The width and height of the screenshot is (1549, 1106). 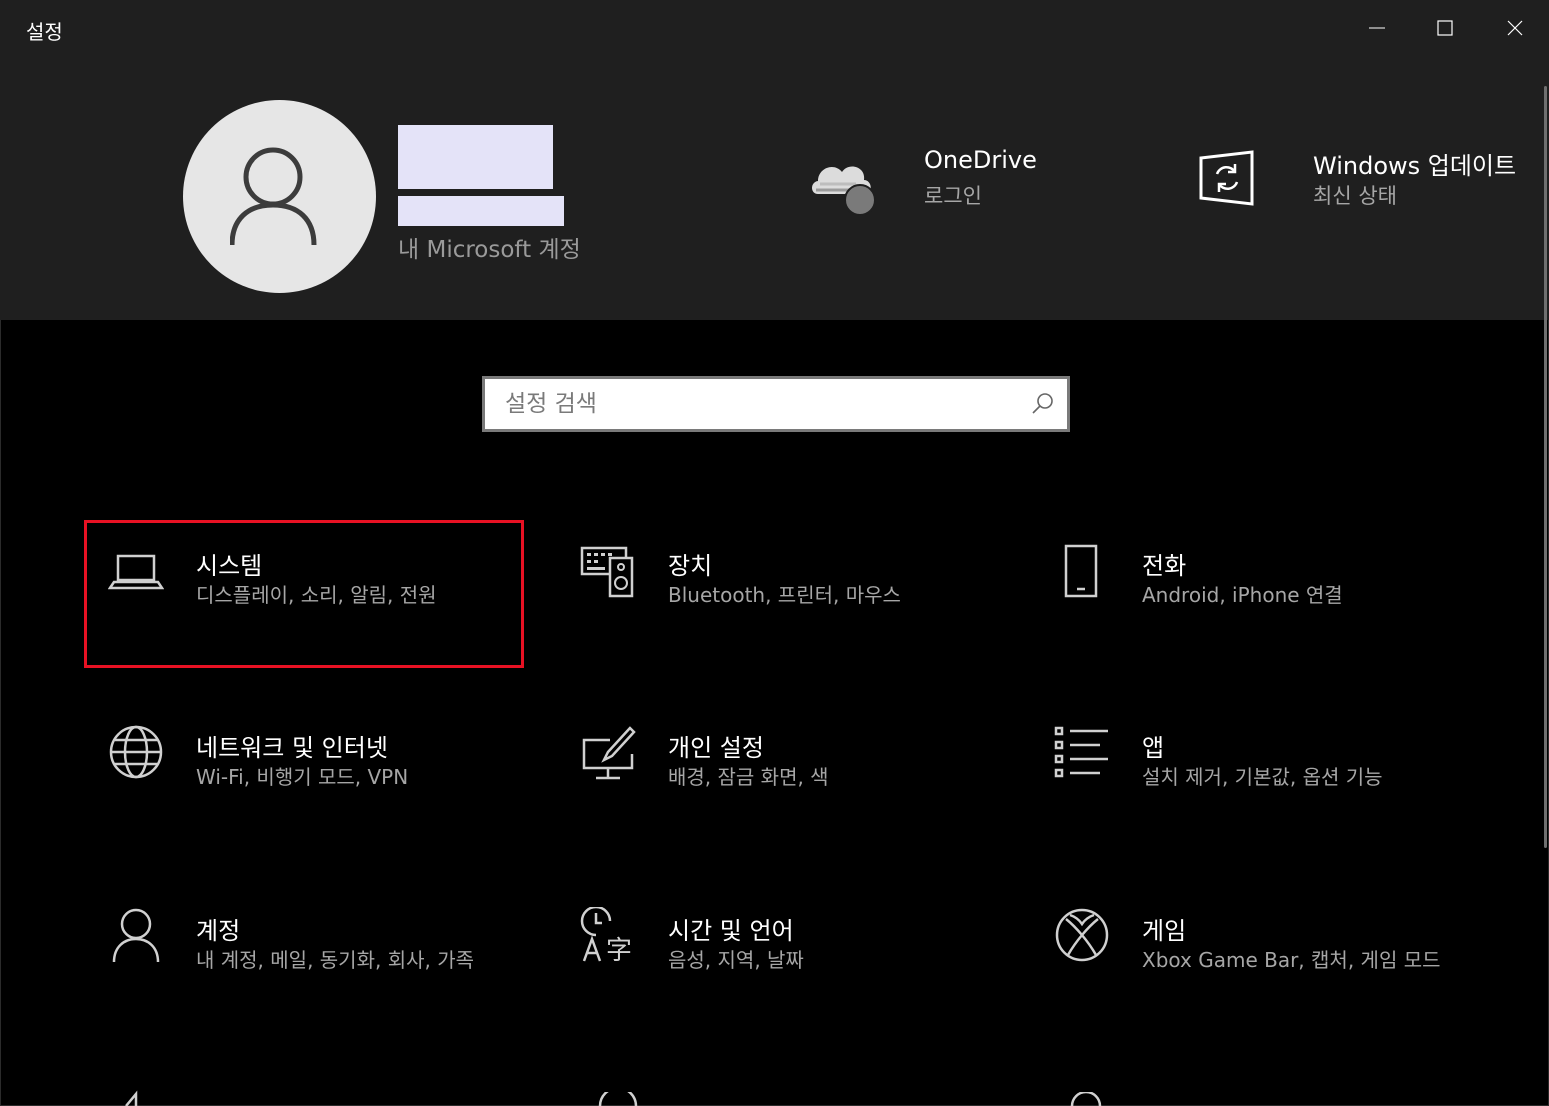 I want to click on avatar, so click(x=279, y=196).